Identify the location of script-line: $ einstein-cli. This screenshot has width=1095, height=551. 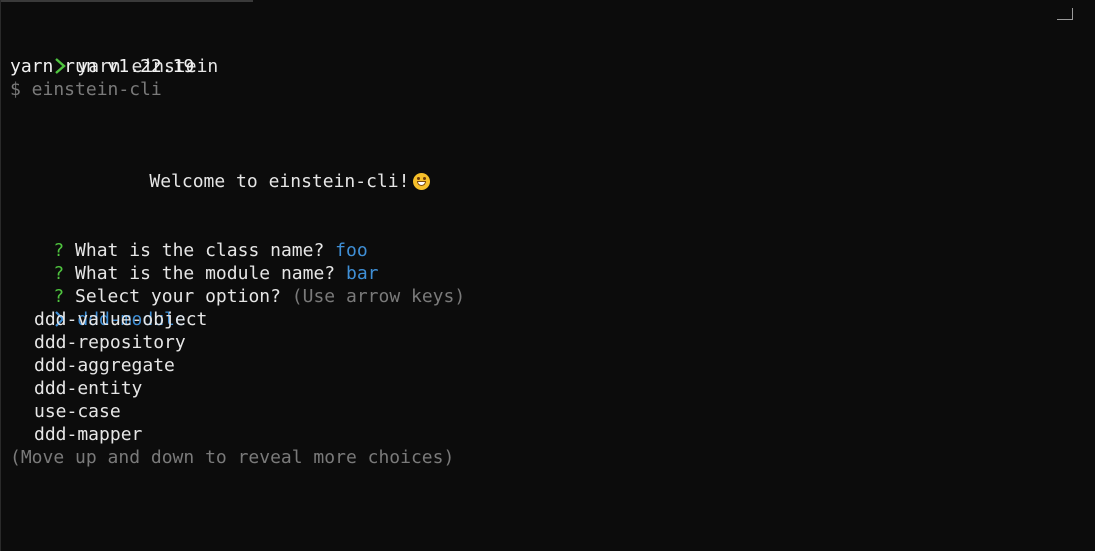
(86, 89).